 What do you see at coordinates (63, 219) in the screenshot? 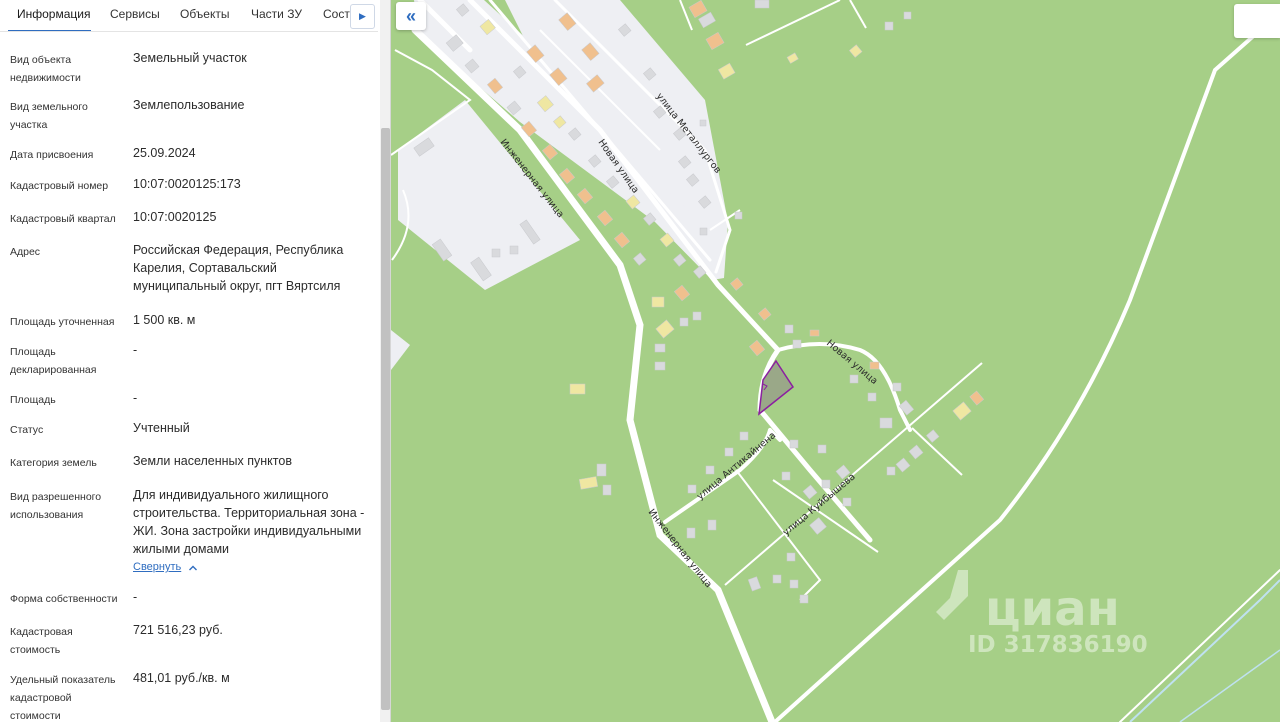
I see `row-label: Кадастровый квартал` at bounding box center [63, 219].